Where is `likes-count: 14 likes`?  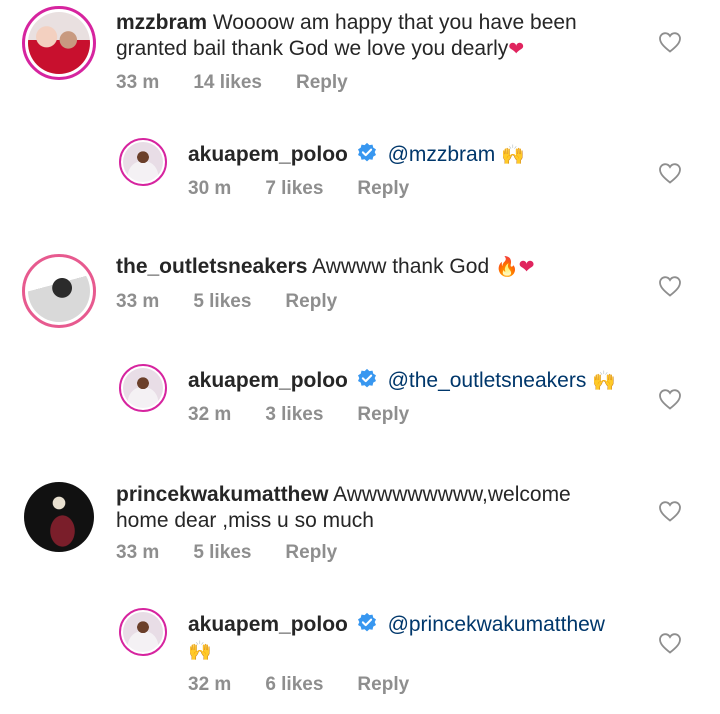
likes-count: 14 likes is located at coordinates (227, 83).